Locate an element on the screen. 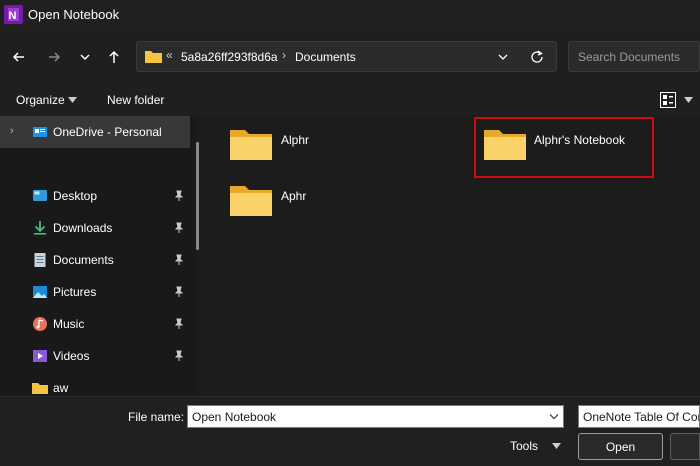 The width and height of the screenshot is (700, 466). forward-arrow-icon is located at coordinates (54, 57).